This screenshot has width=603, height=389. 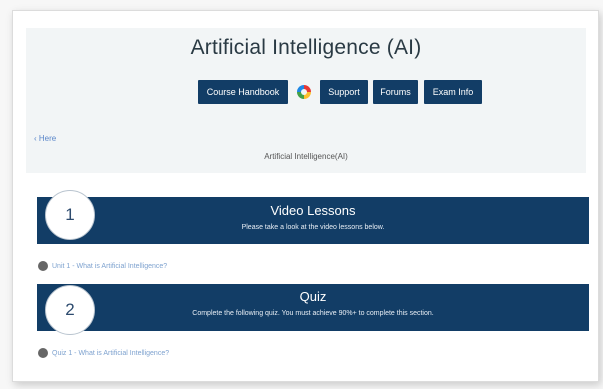 I want to click on loading-spinner-icon, so click(x=304, y=92).